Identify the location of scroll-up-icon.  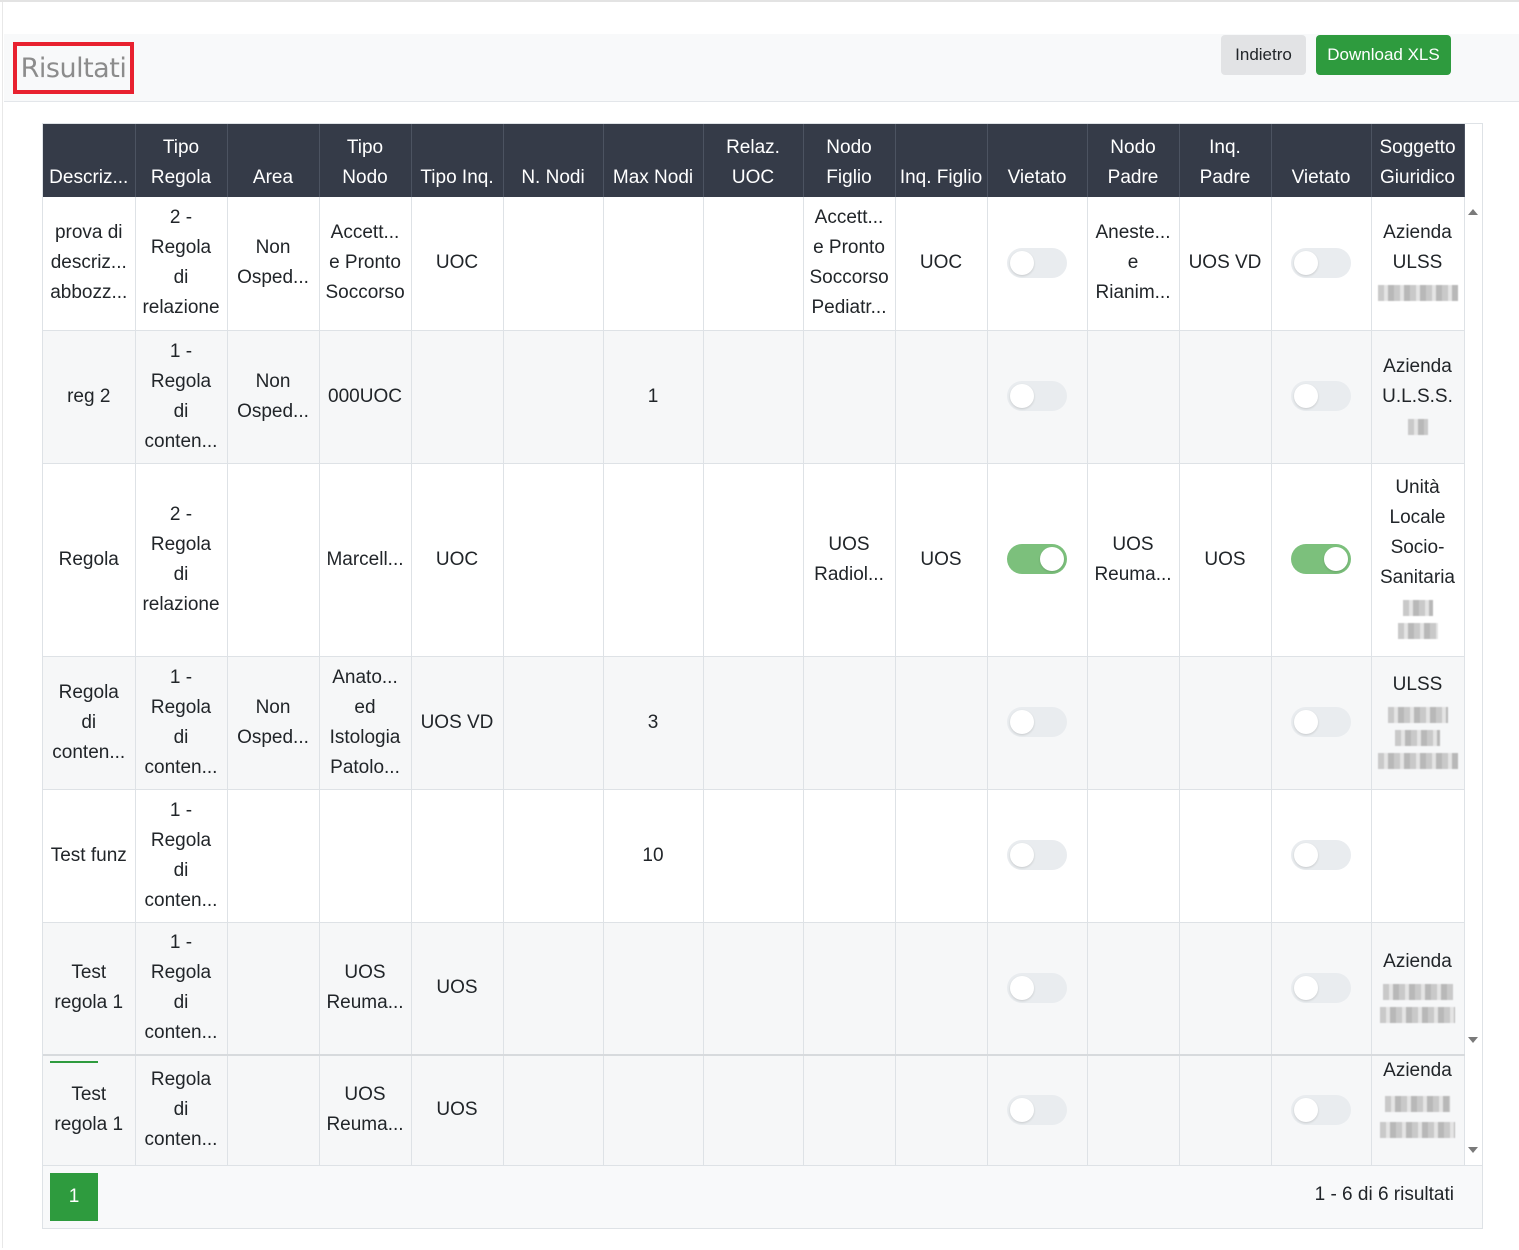
(1473, 212).